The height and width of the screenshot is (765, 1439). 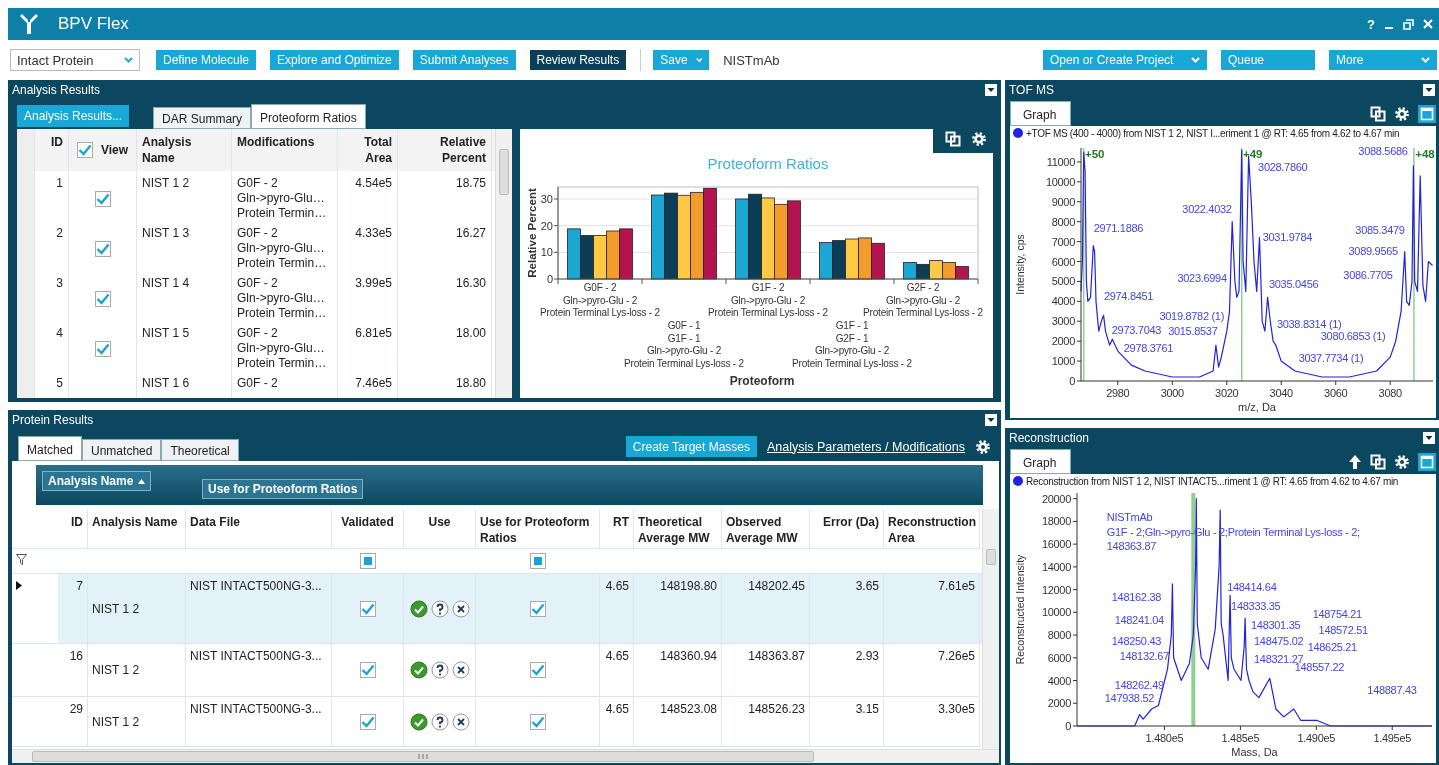 What do you see at coordinates (53, 420) in the screenshot?
I see `panel-title: Protein Results` at bounding box center [53, 420].